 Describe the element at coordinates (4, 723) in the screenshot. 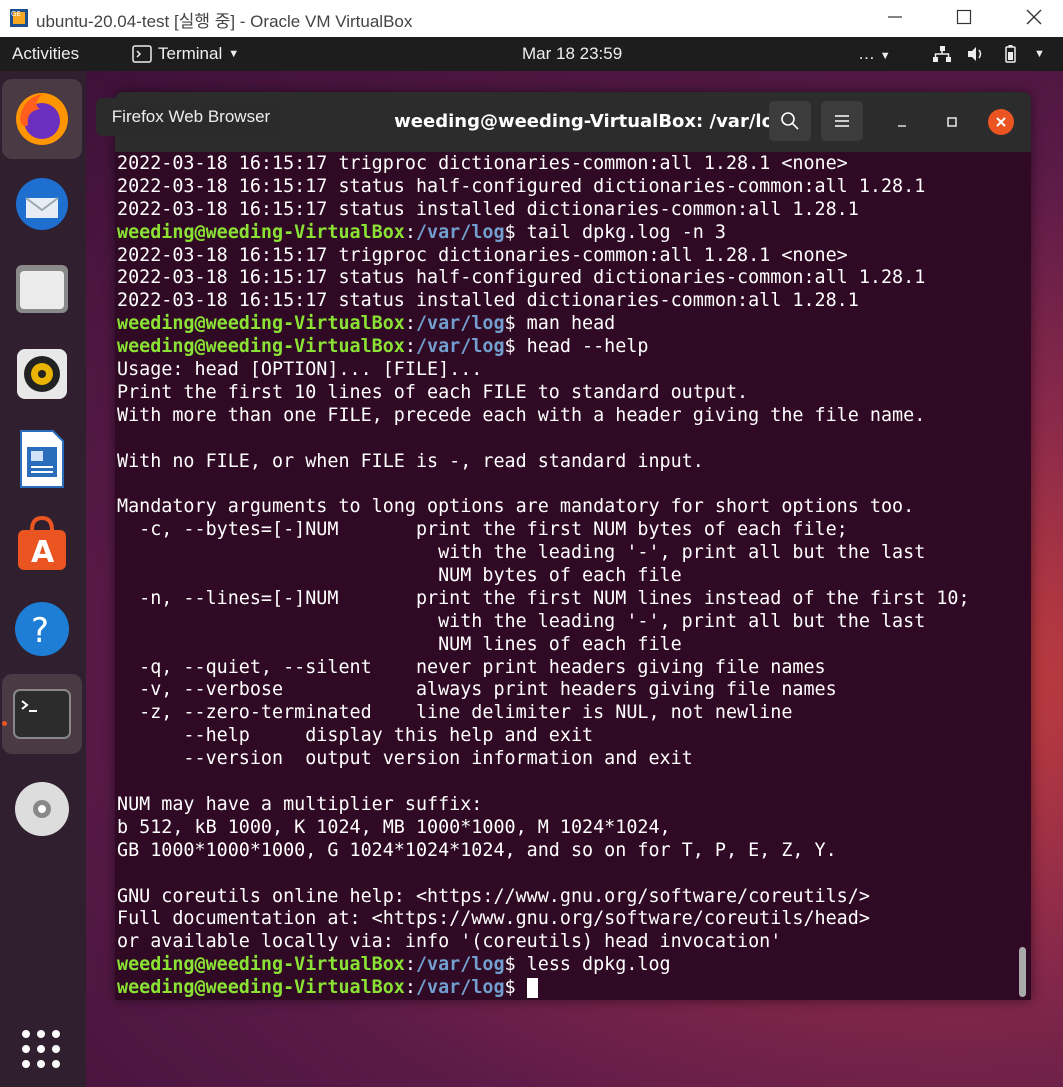

I see `running-indicator` at that location.